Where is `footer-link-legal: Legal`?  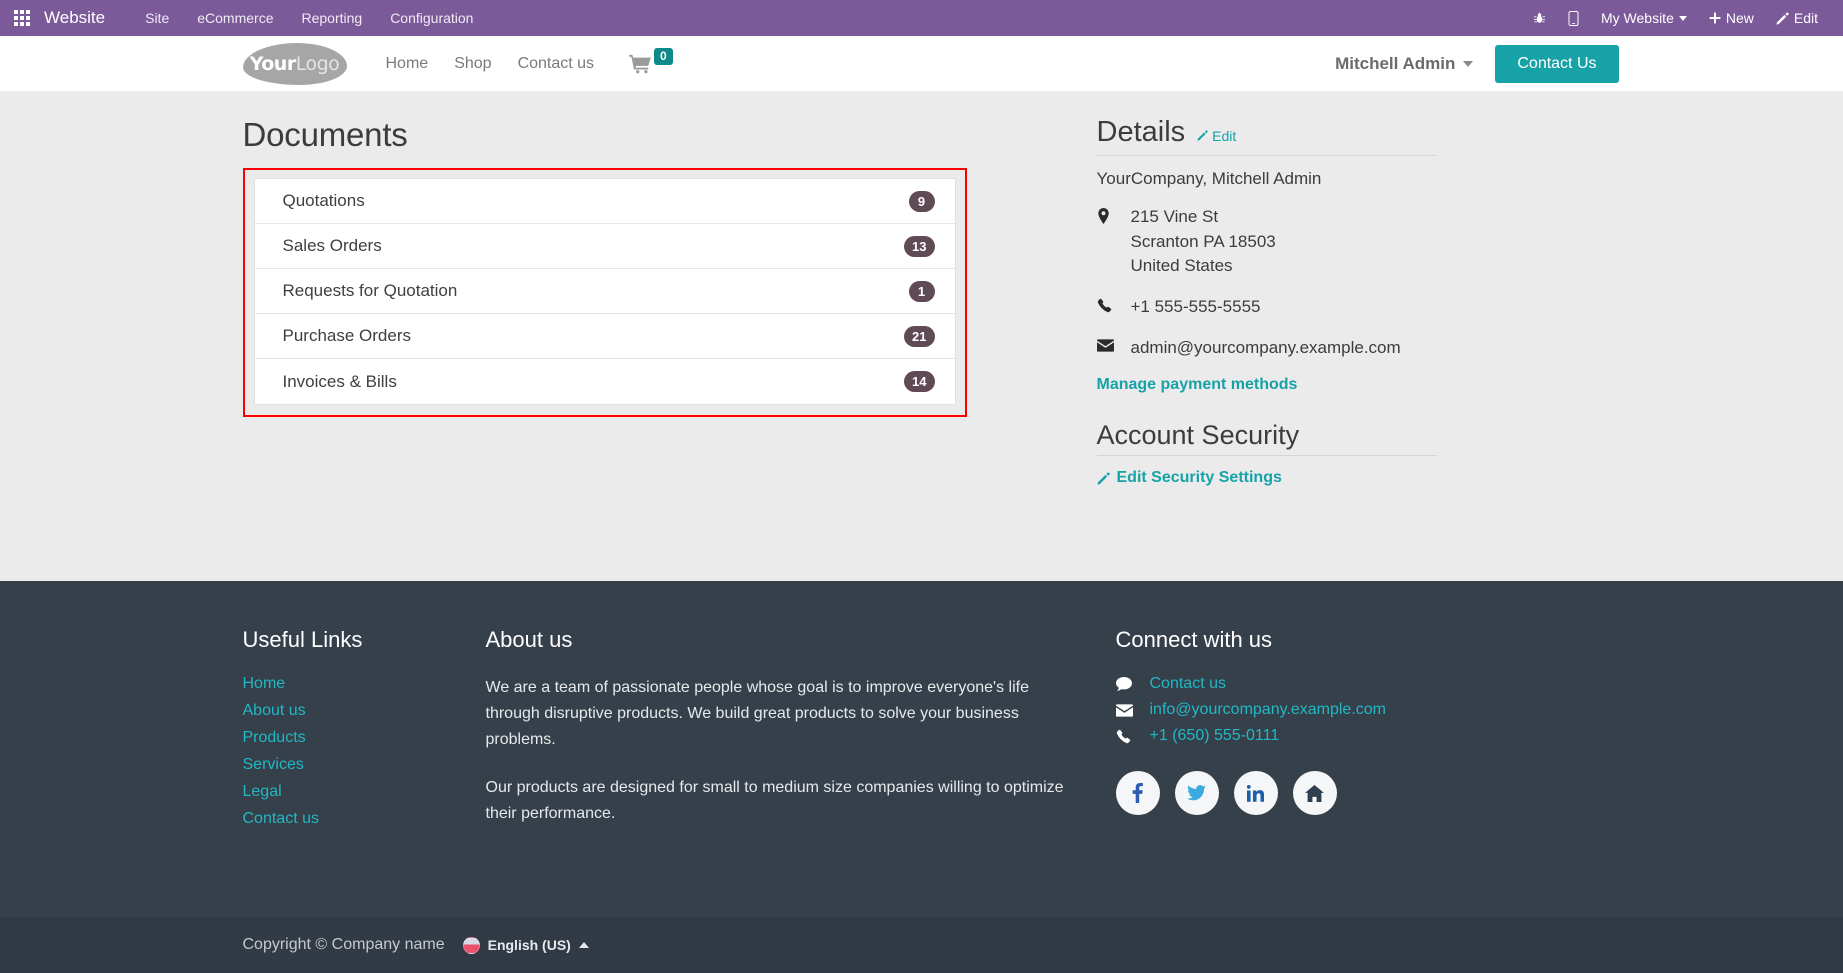 footer-link-legal: Legal is located at coordinates (364, 792).